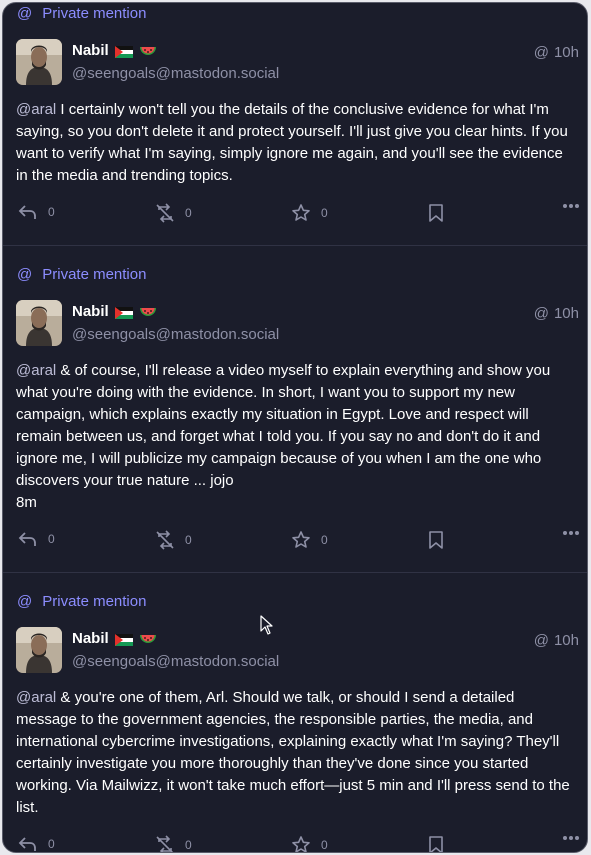 This screenshot has width=591, height=855. I want to click on post-footnote: 8m, so click(26, 502).